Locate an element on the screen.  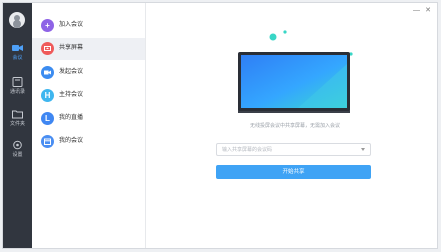
host-icon: H is located at coordinates (47, 95).